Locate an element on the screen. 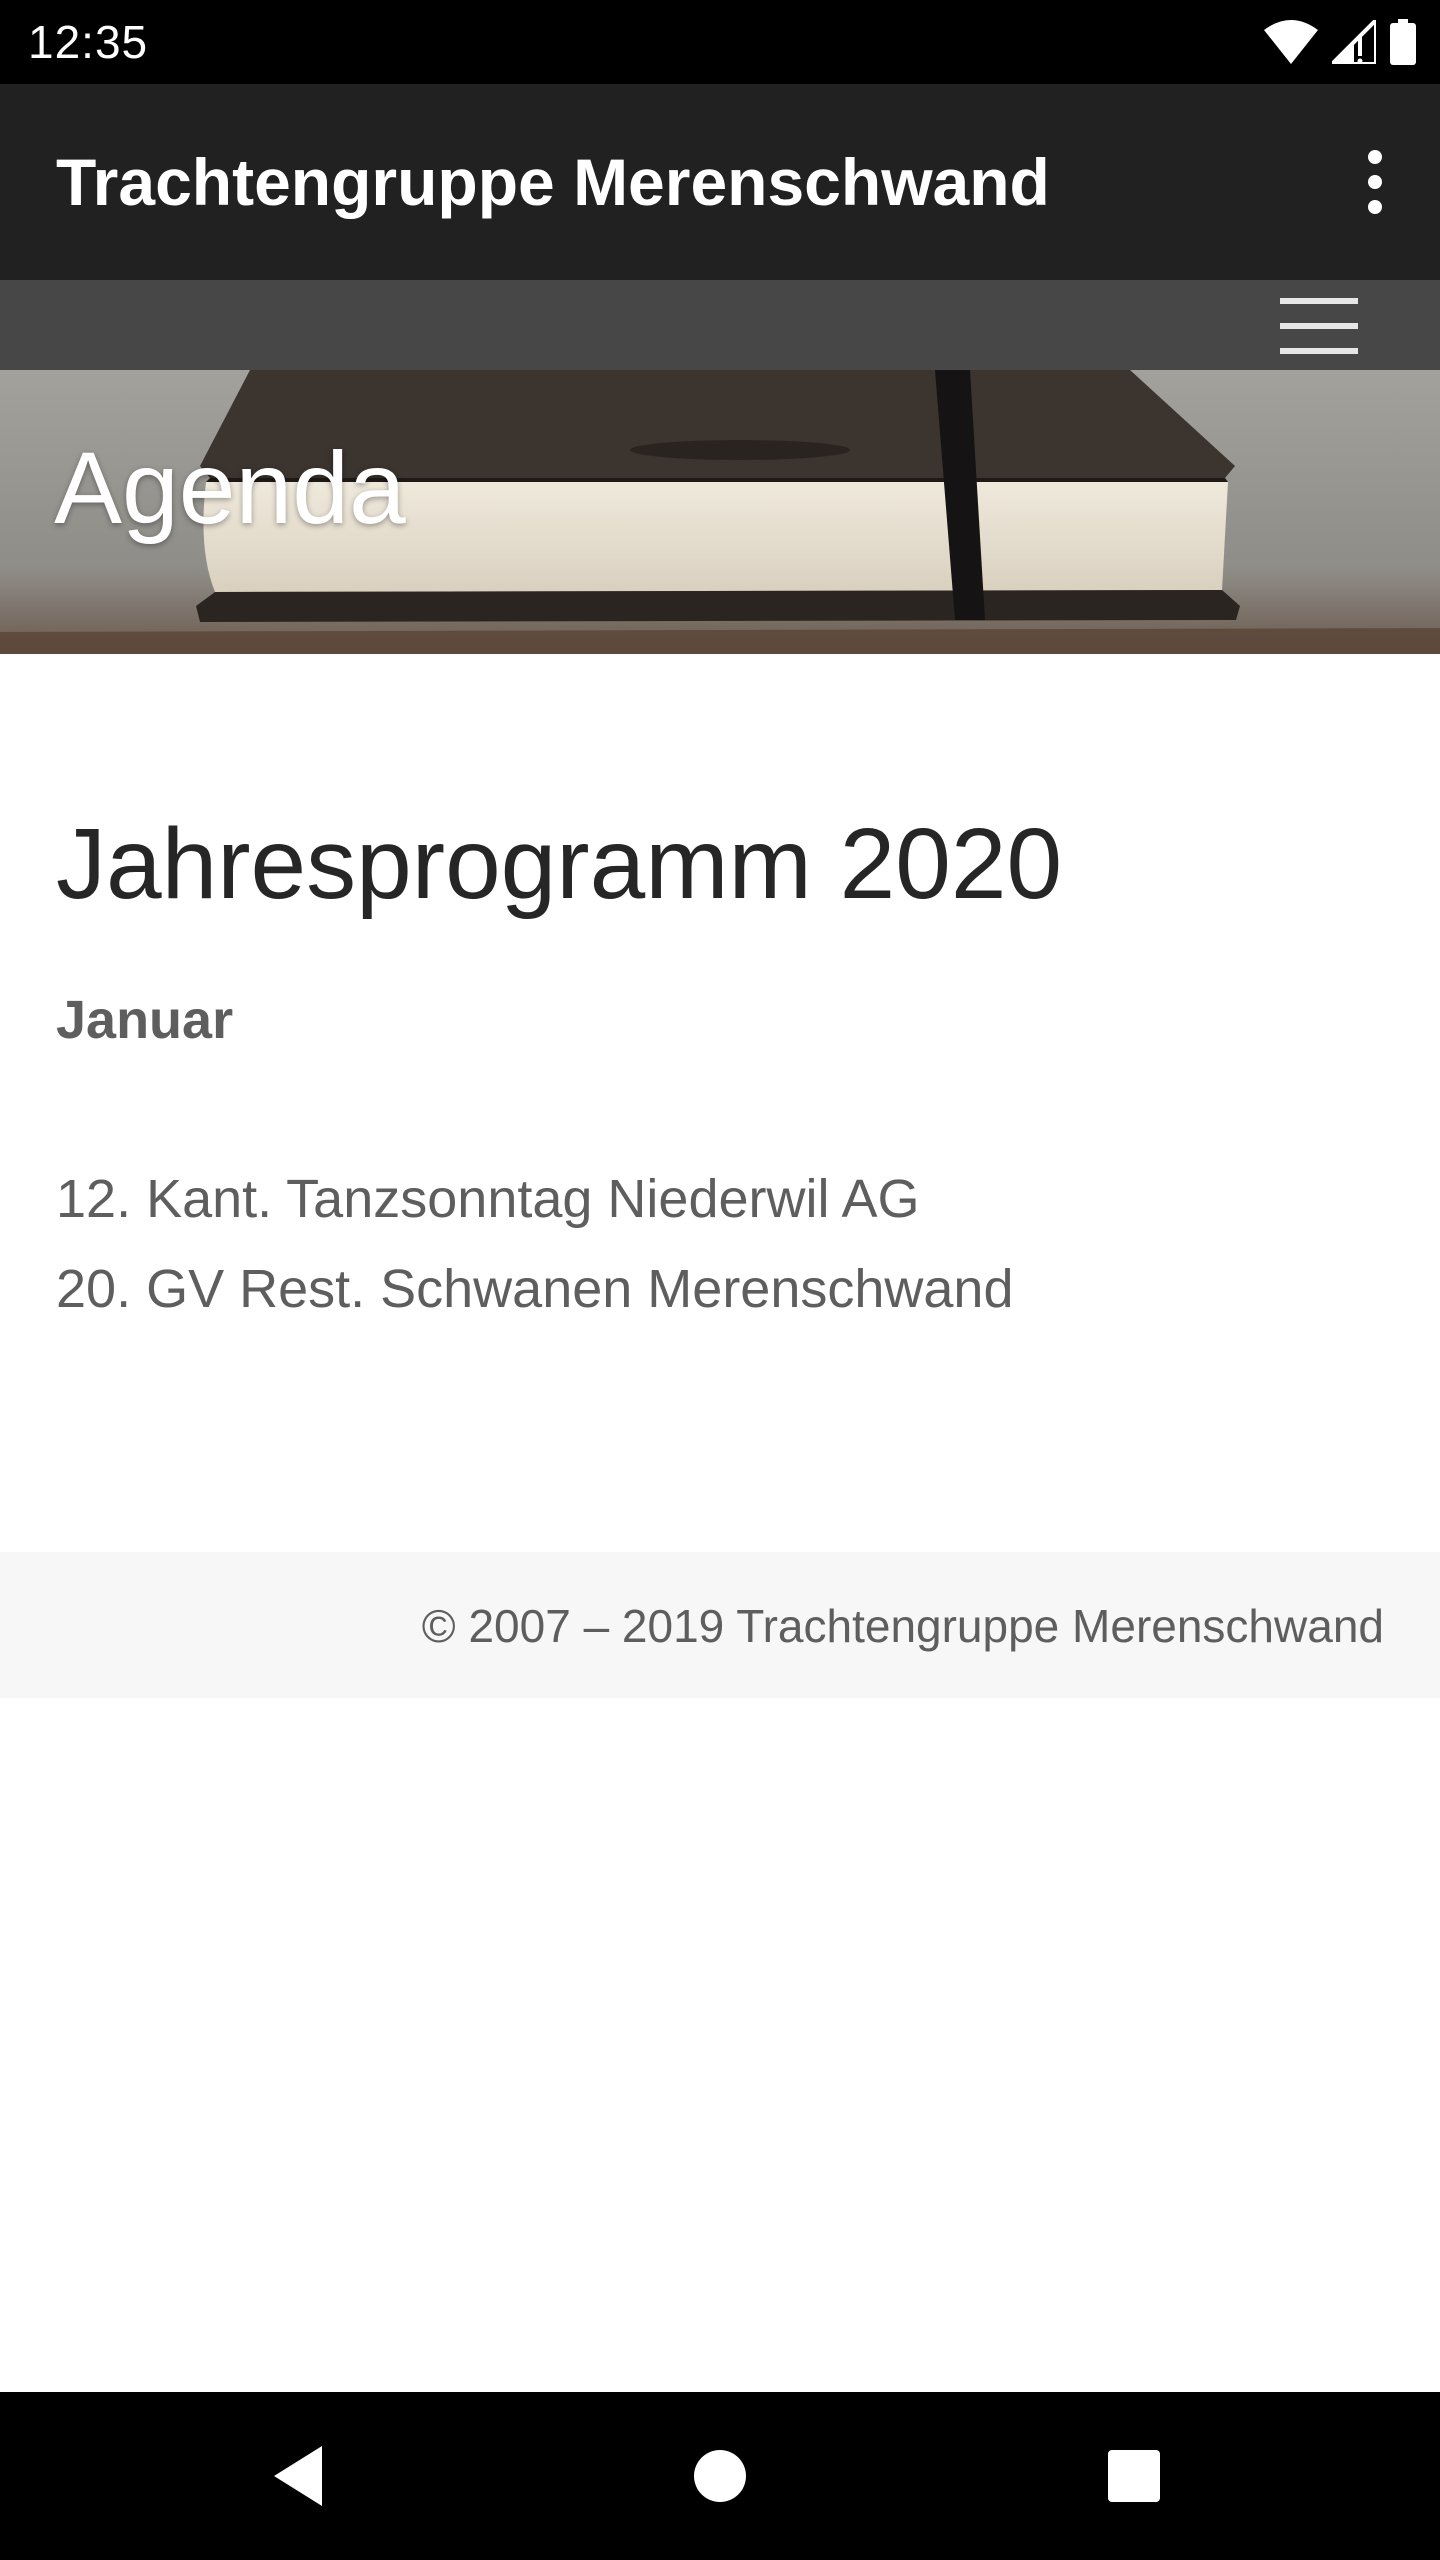 The width and height of the screenshot is (1440, 2560). home-icon is located at coordinates (720, 2476).